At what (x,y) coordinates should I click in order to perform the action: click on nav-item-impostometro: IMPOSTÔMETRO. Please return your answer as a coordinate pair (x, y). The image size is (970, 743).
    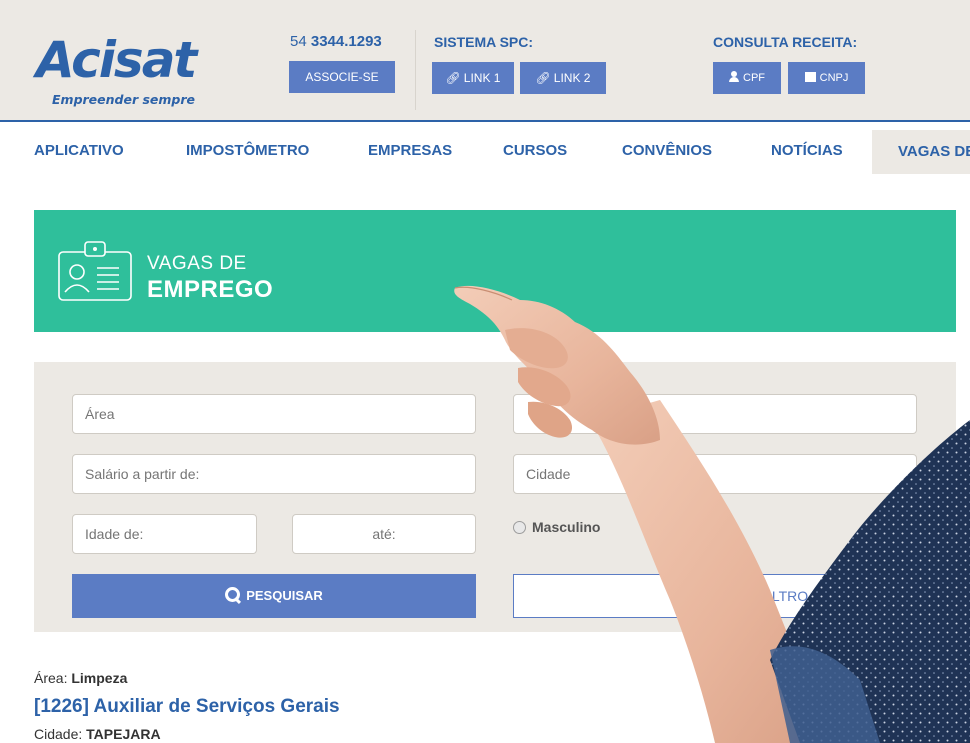
    Looking at the image, I should click on (247, 150).